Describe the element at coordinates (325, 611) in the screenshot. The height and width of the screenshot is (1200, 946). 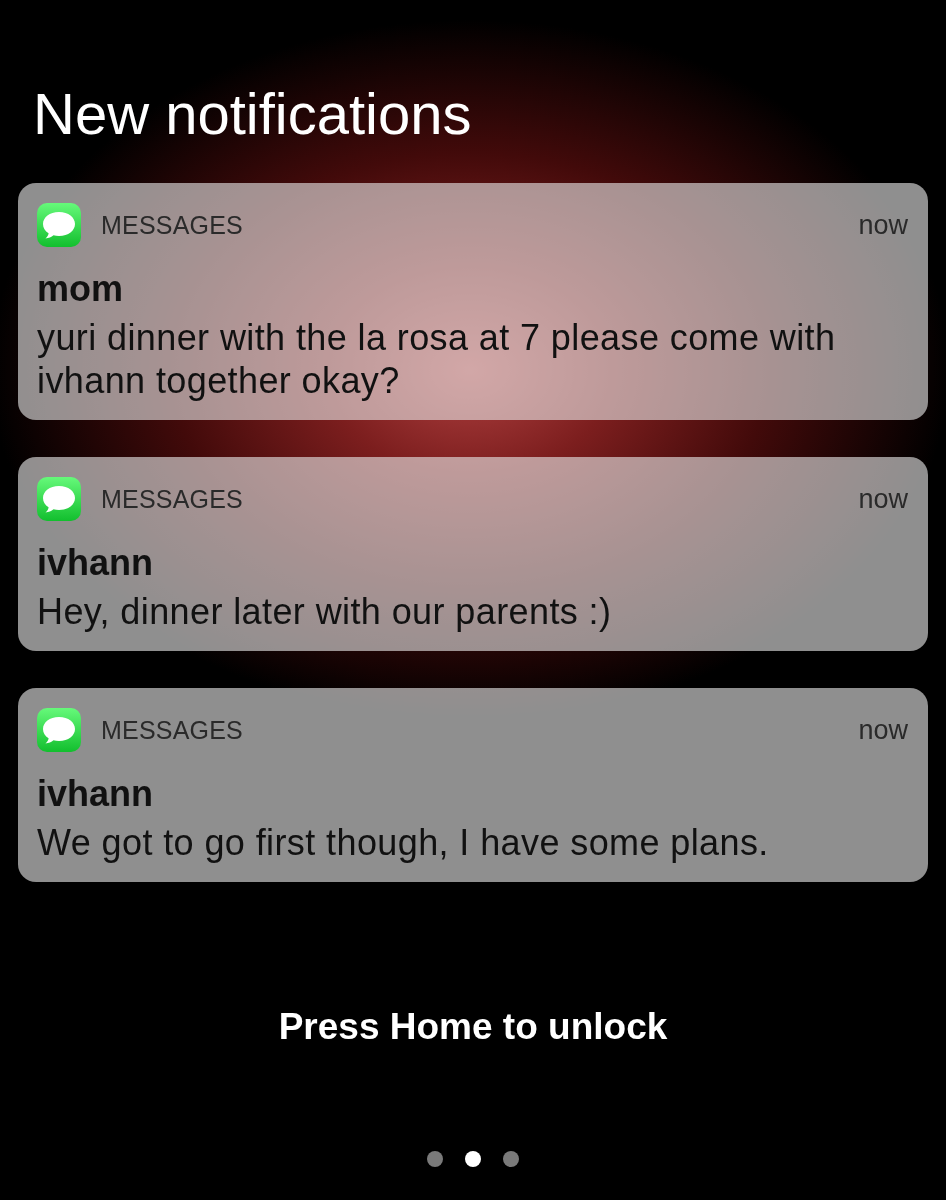
I see `message-text: Hey, dinner later with our parents :)` at that location.